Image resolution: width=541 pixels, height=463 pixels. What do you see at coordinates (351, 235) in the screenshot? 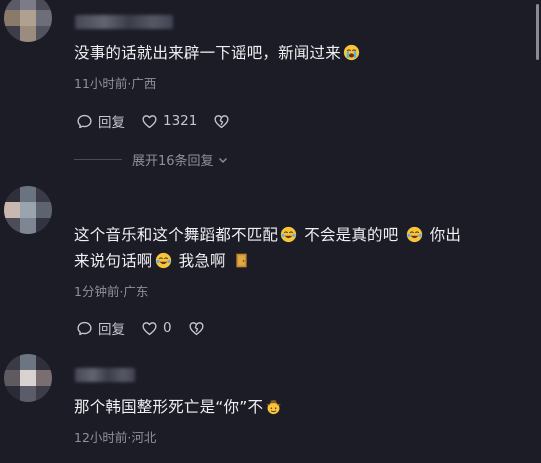
I see `comment-text-part-2: 不会是真的吧` at bounding box center [351, 235].